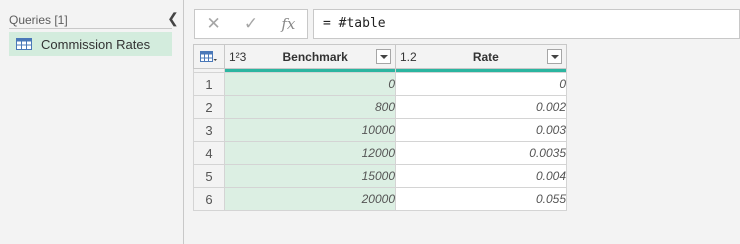 This screenshot has height=244, width=740. Describe the element at coordinates (481, 84) in the screenshot. I see `rate-cell: 0` at that location.